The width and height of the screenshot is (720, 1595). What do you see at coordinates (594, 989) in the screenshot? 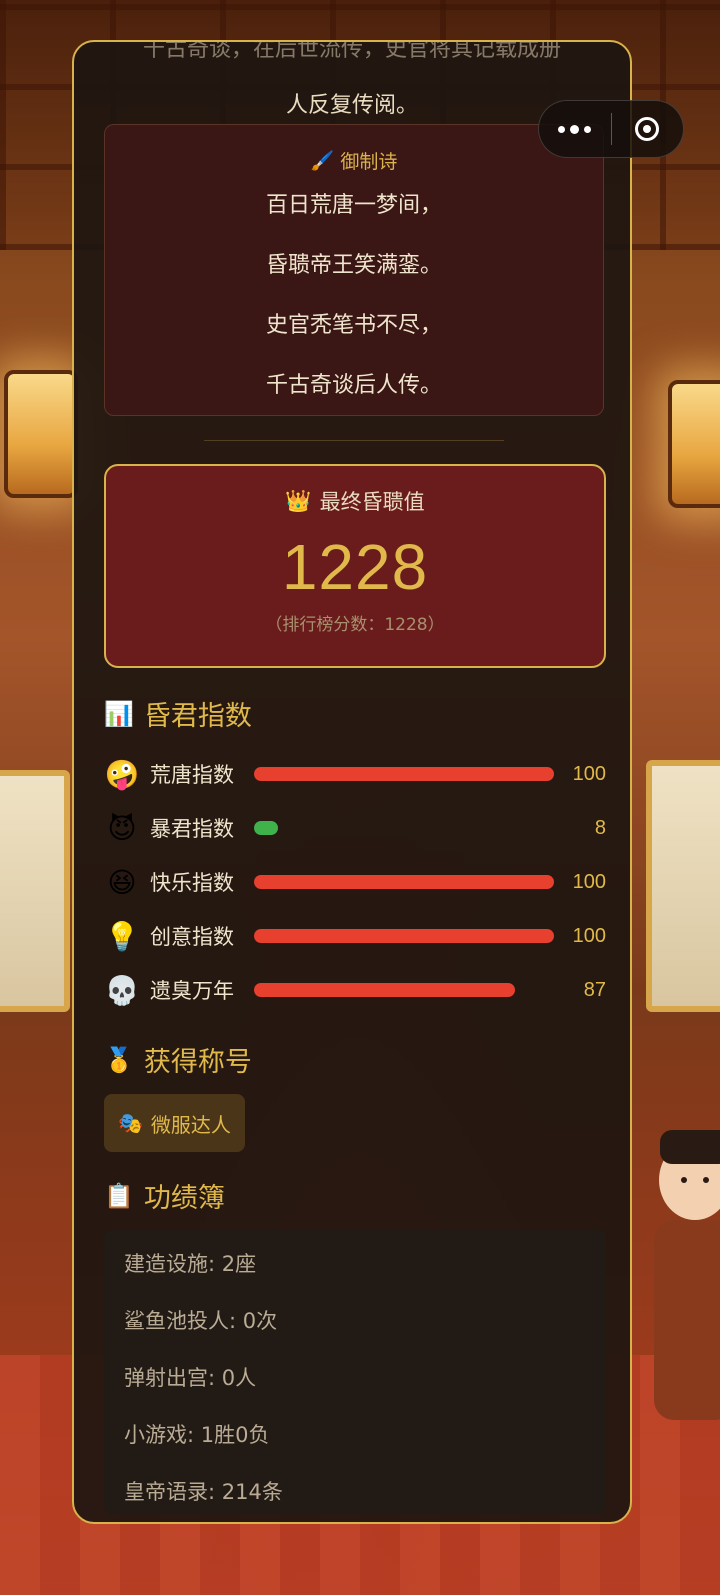
I see `stat-value: 87` at bounding box center [594, 989].